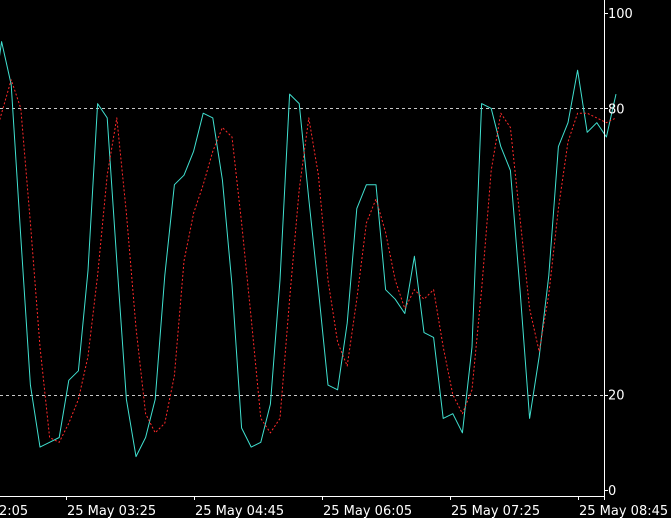 Image resolution: width=671 pixels, height=518 pixels. Describe the element at coordinates (616, 396) in the screenshot. I see `y-tick-label: 20` at that location.